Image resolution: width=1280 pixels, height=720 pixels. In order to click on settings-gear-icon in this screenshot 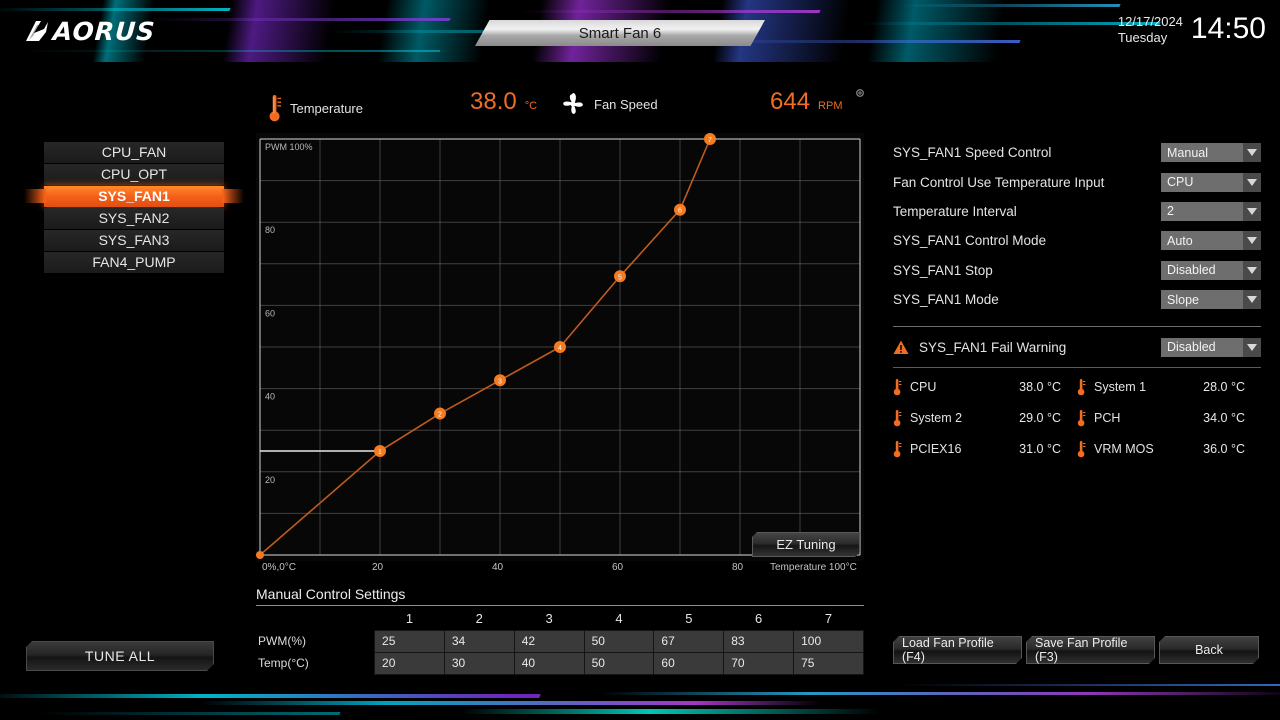, I will do `click(860, 93)`.